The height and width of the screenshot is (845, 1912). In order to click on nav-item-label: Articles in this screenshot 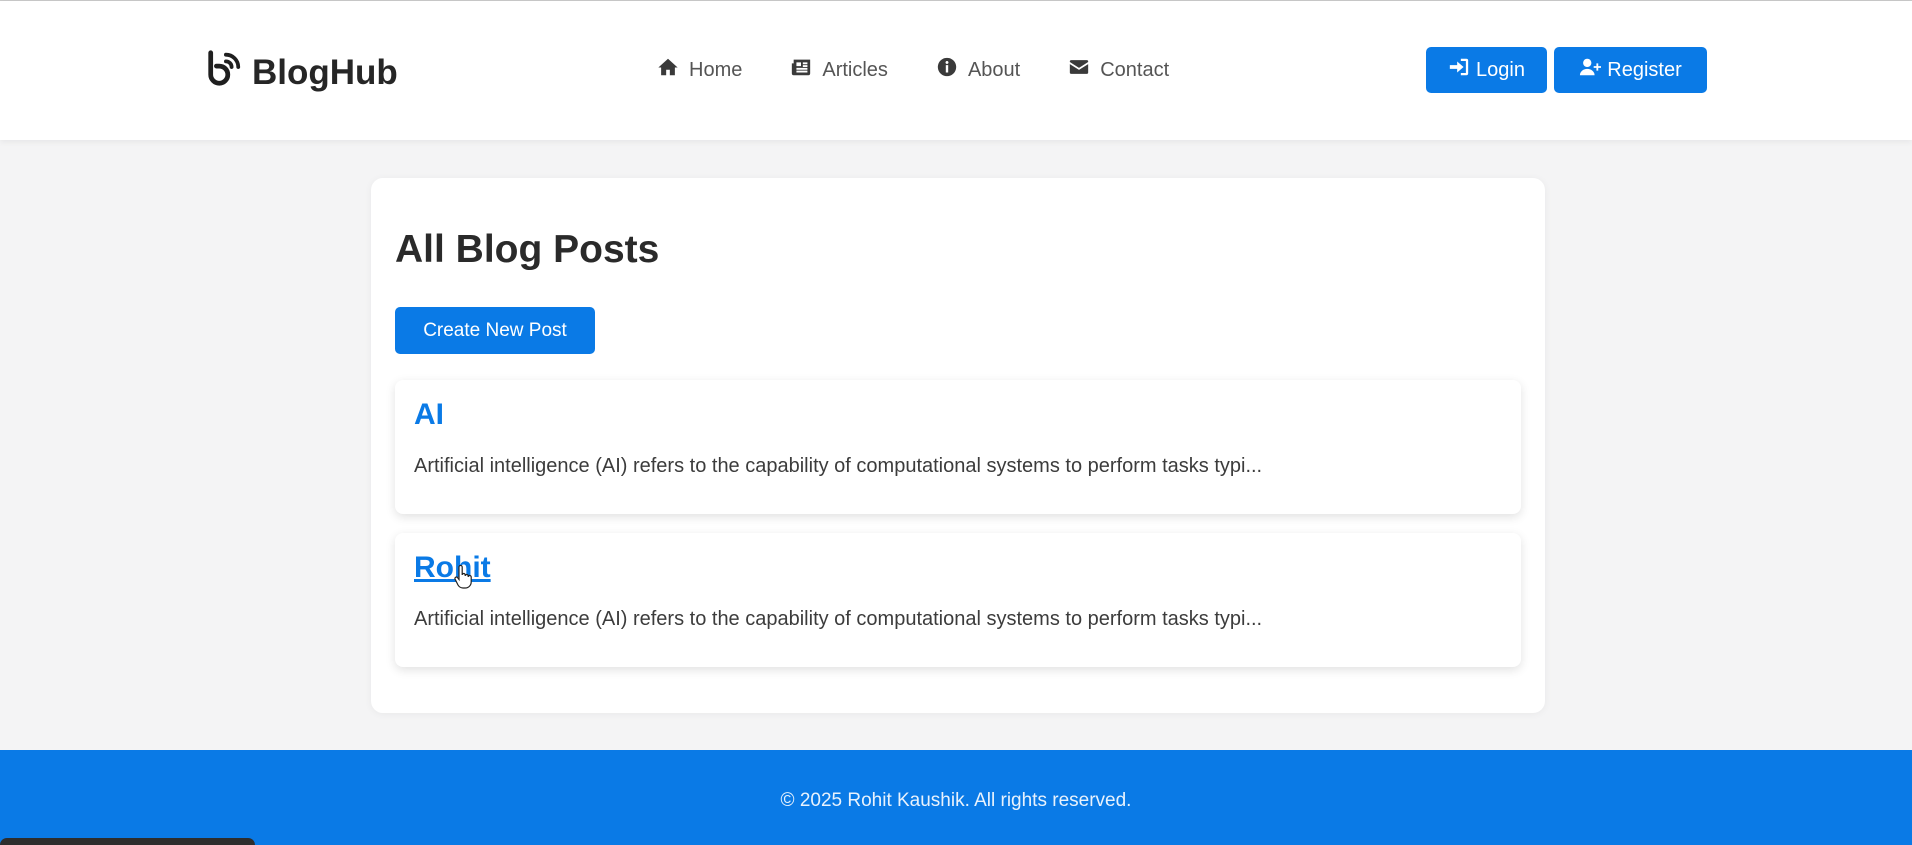, I will do `click(855, 69)`.